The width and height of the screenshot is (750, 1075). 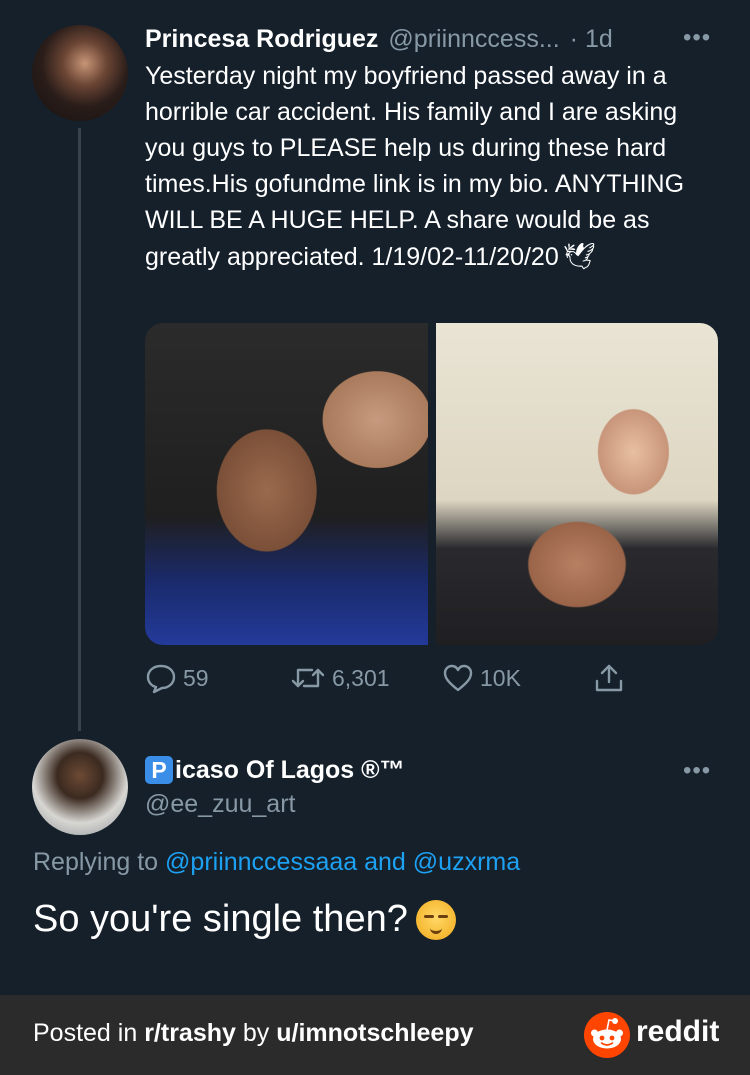 What do you see at coordinates (379, 39) in the screenshot?
I see `tweet-header: Princesa Rodriguez @priinnccess... · 1d` at bounding box center [379, 39].